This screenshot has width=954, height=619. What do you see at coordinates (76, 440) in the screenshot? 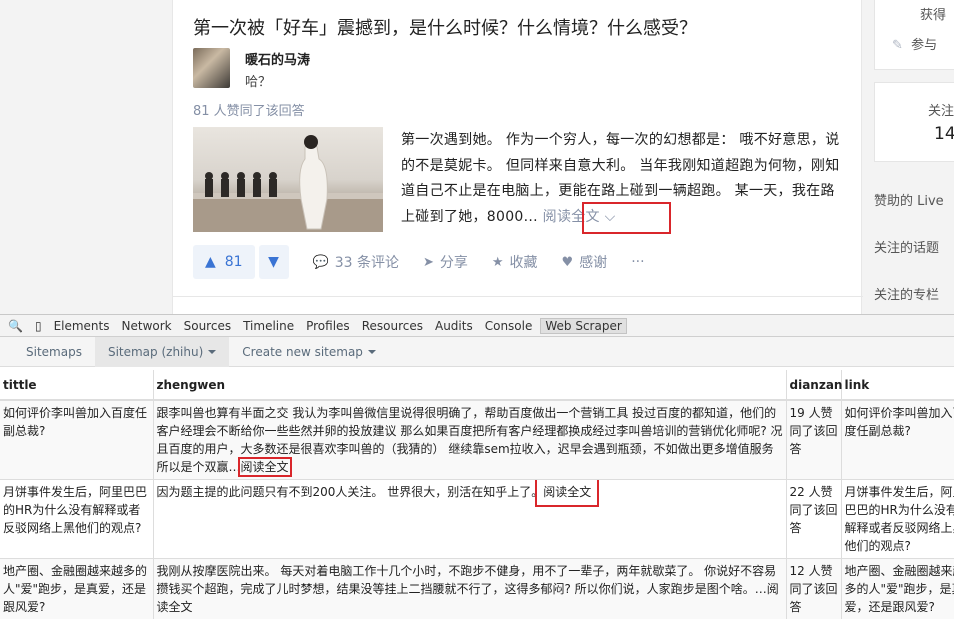
I see `cell-tittle: 如何评价李叫兽加入百度任副总裁?` at bounding box center [76, 440].